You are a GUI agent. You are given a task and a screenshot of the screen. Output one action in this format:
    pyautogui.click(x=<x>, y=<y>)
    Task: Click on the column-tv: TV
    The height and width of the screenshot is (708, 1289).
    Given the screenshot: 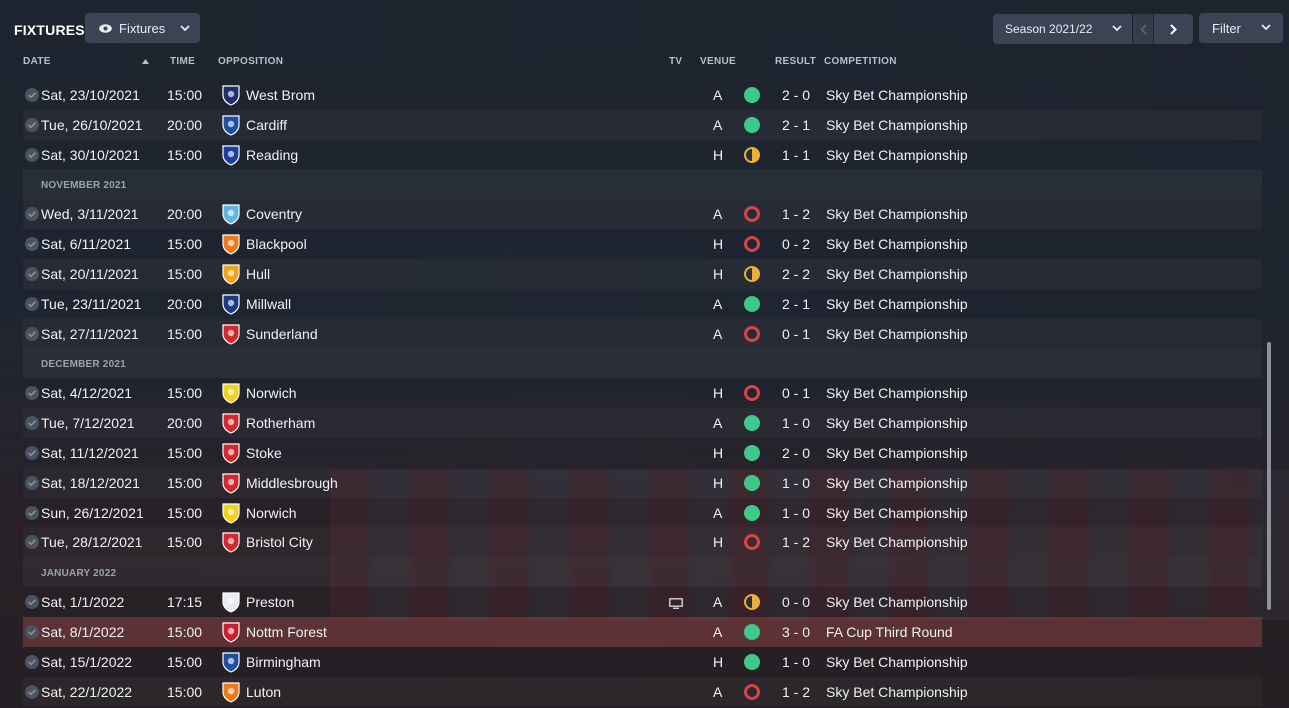 What is the action you would take?
    pyautogui.click(x=675, y=61)
    